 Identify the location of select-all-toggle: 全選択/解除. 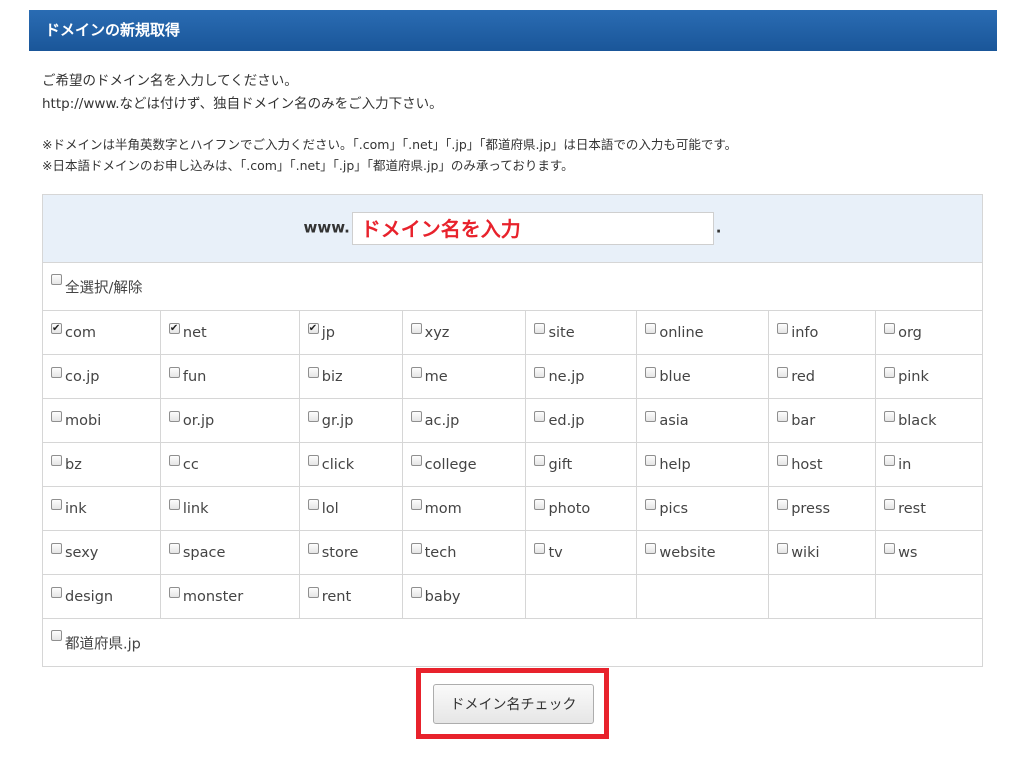
(96, 285).